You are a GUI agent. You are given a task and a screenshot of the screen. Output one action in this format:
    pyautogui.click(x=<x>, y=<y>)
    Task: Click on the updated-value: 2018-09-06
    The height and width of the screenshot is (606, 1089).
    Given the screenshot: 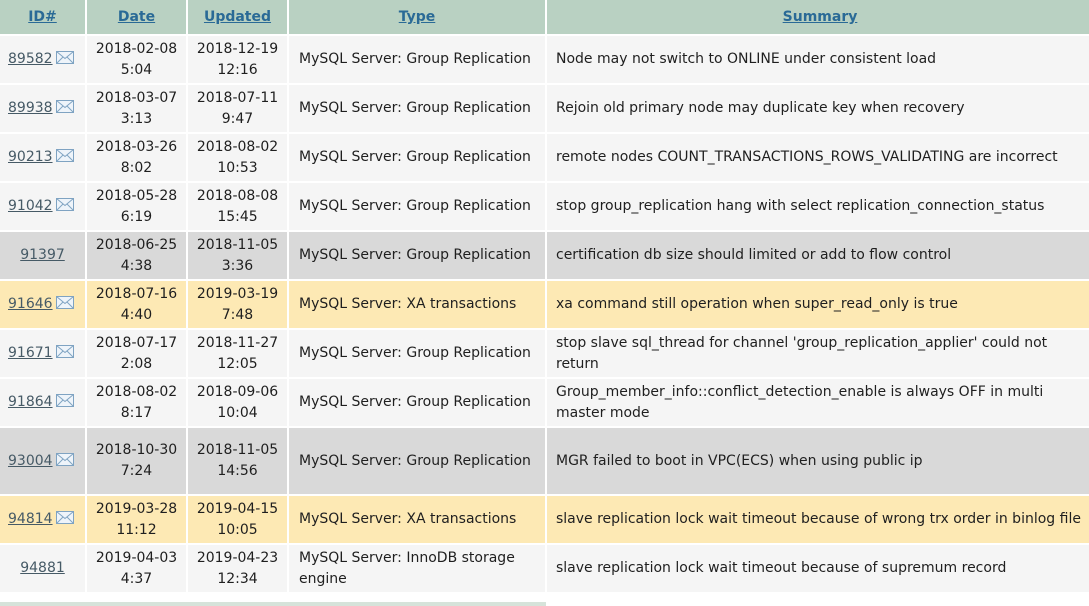 What is the action you would take?
    pyautogui.click(x=237, y=391)
    